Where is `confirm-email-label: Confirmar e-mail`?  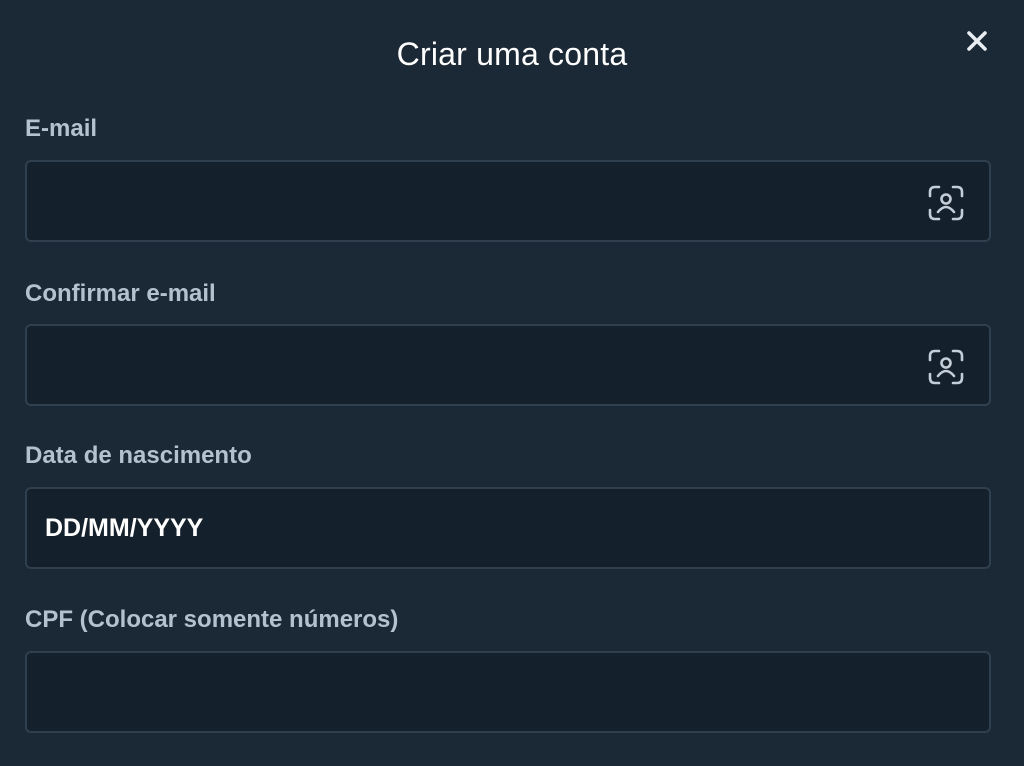 confirm-email-label: Confirmar e-mail is located at coordinates (120, 293).